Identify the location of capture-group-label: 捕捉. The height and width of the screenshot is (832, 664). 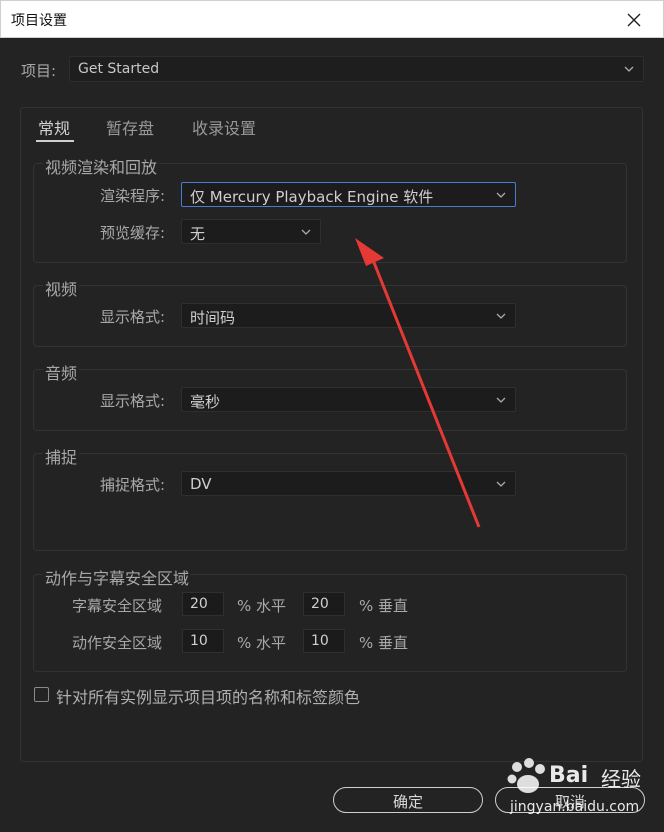
(61, 456).